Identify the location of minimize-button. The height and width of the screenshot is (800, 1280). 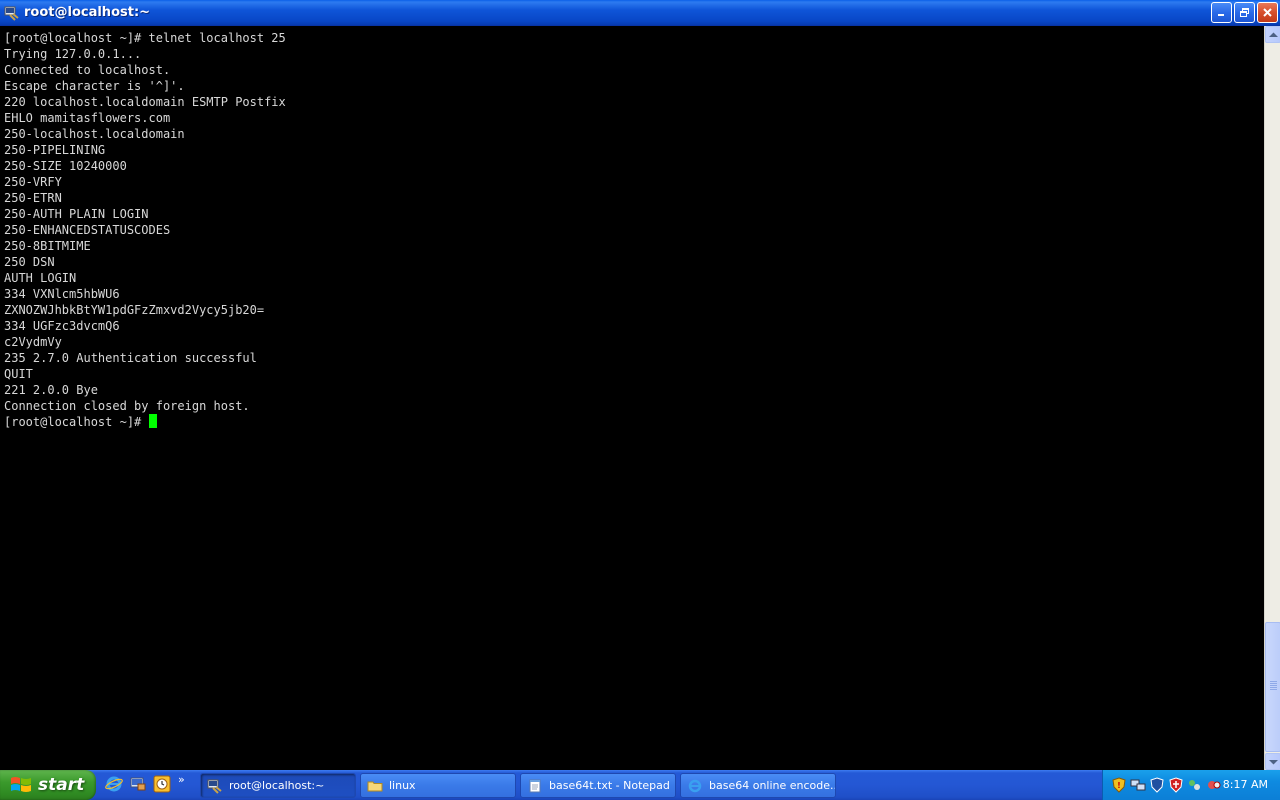
(1221, 12).